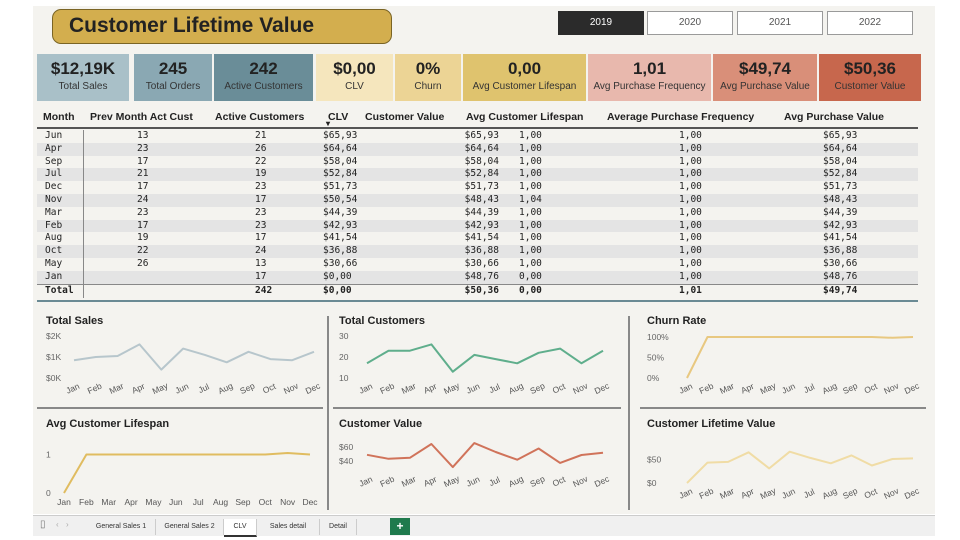 Image resolution: width=960 pixels, height=540 pixels. Describe the element at coordinates (870, 23) in the screenshot. I see `year-button-2022: 2022` at that location.